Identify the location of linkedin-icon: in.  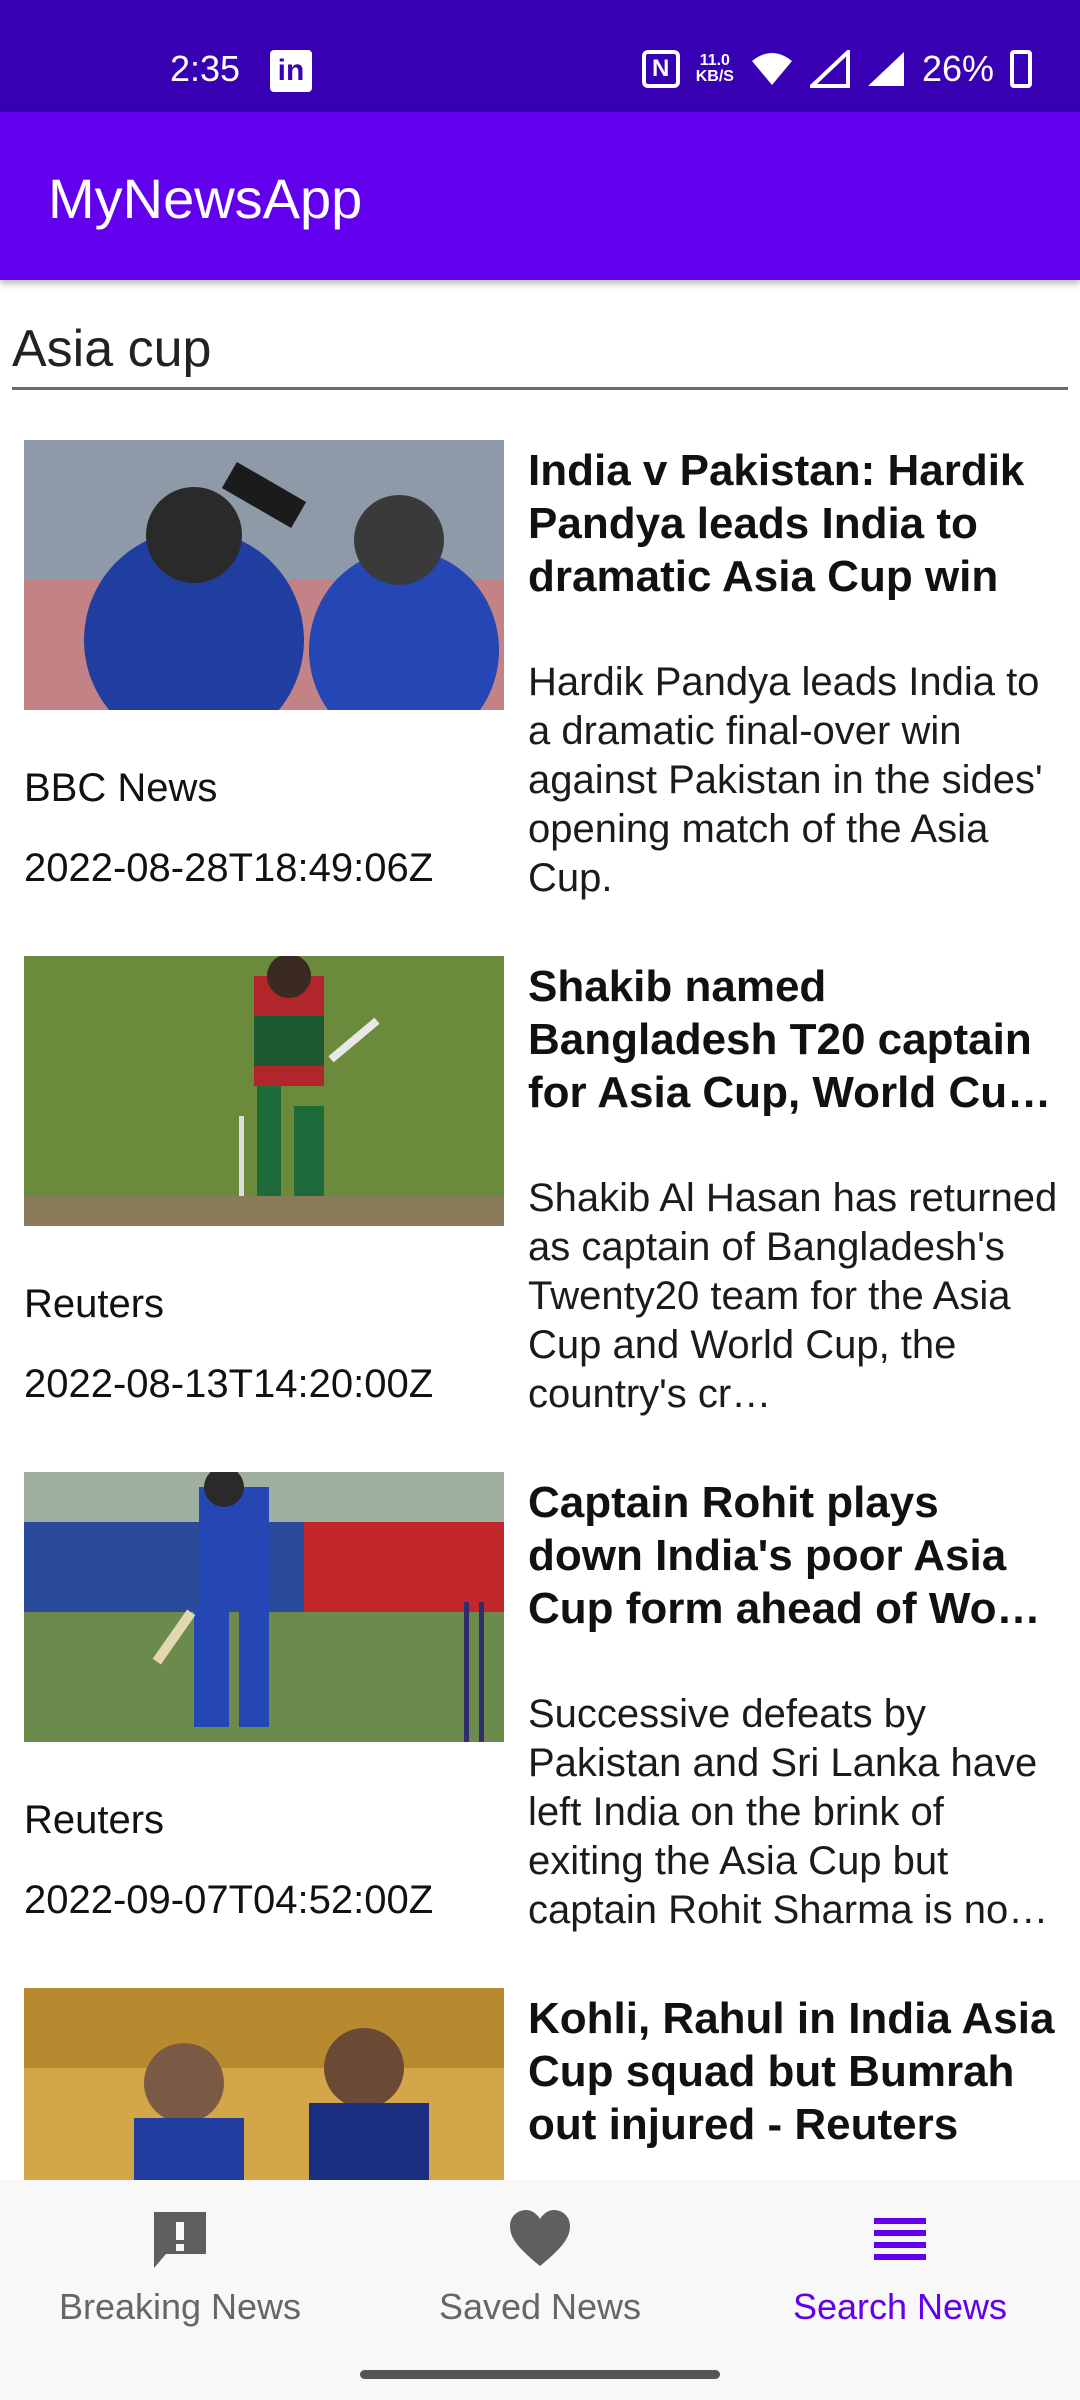
(291, 71).